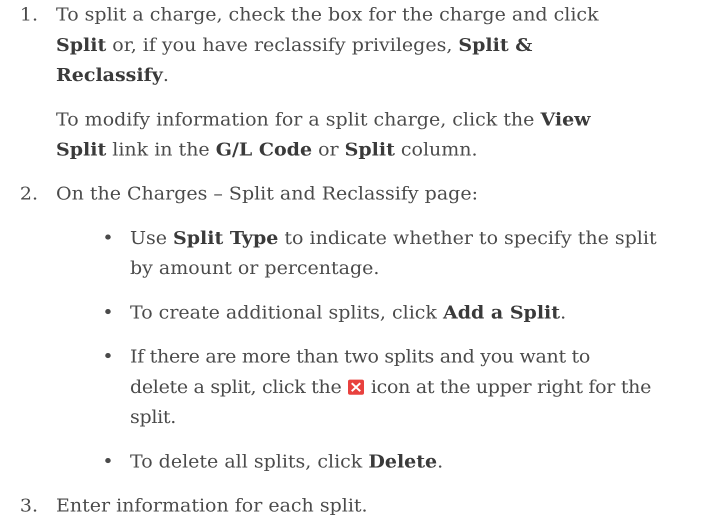 The width and height of the screenshot is (721, 525). Describe the element at coordinates (28, 194) in the screenshot. I see `step-number: 2.` at that location.